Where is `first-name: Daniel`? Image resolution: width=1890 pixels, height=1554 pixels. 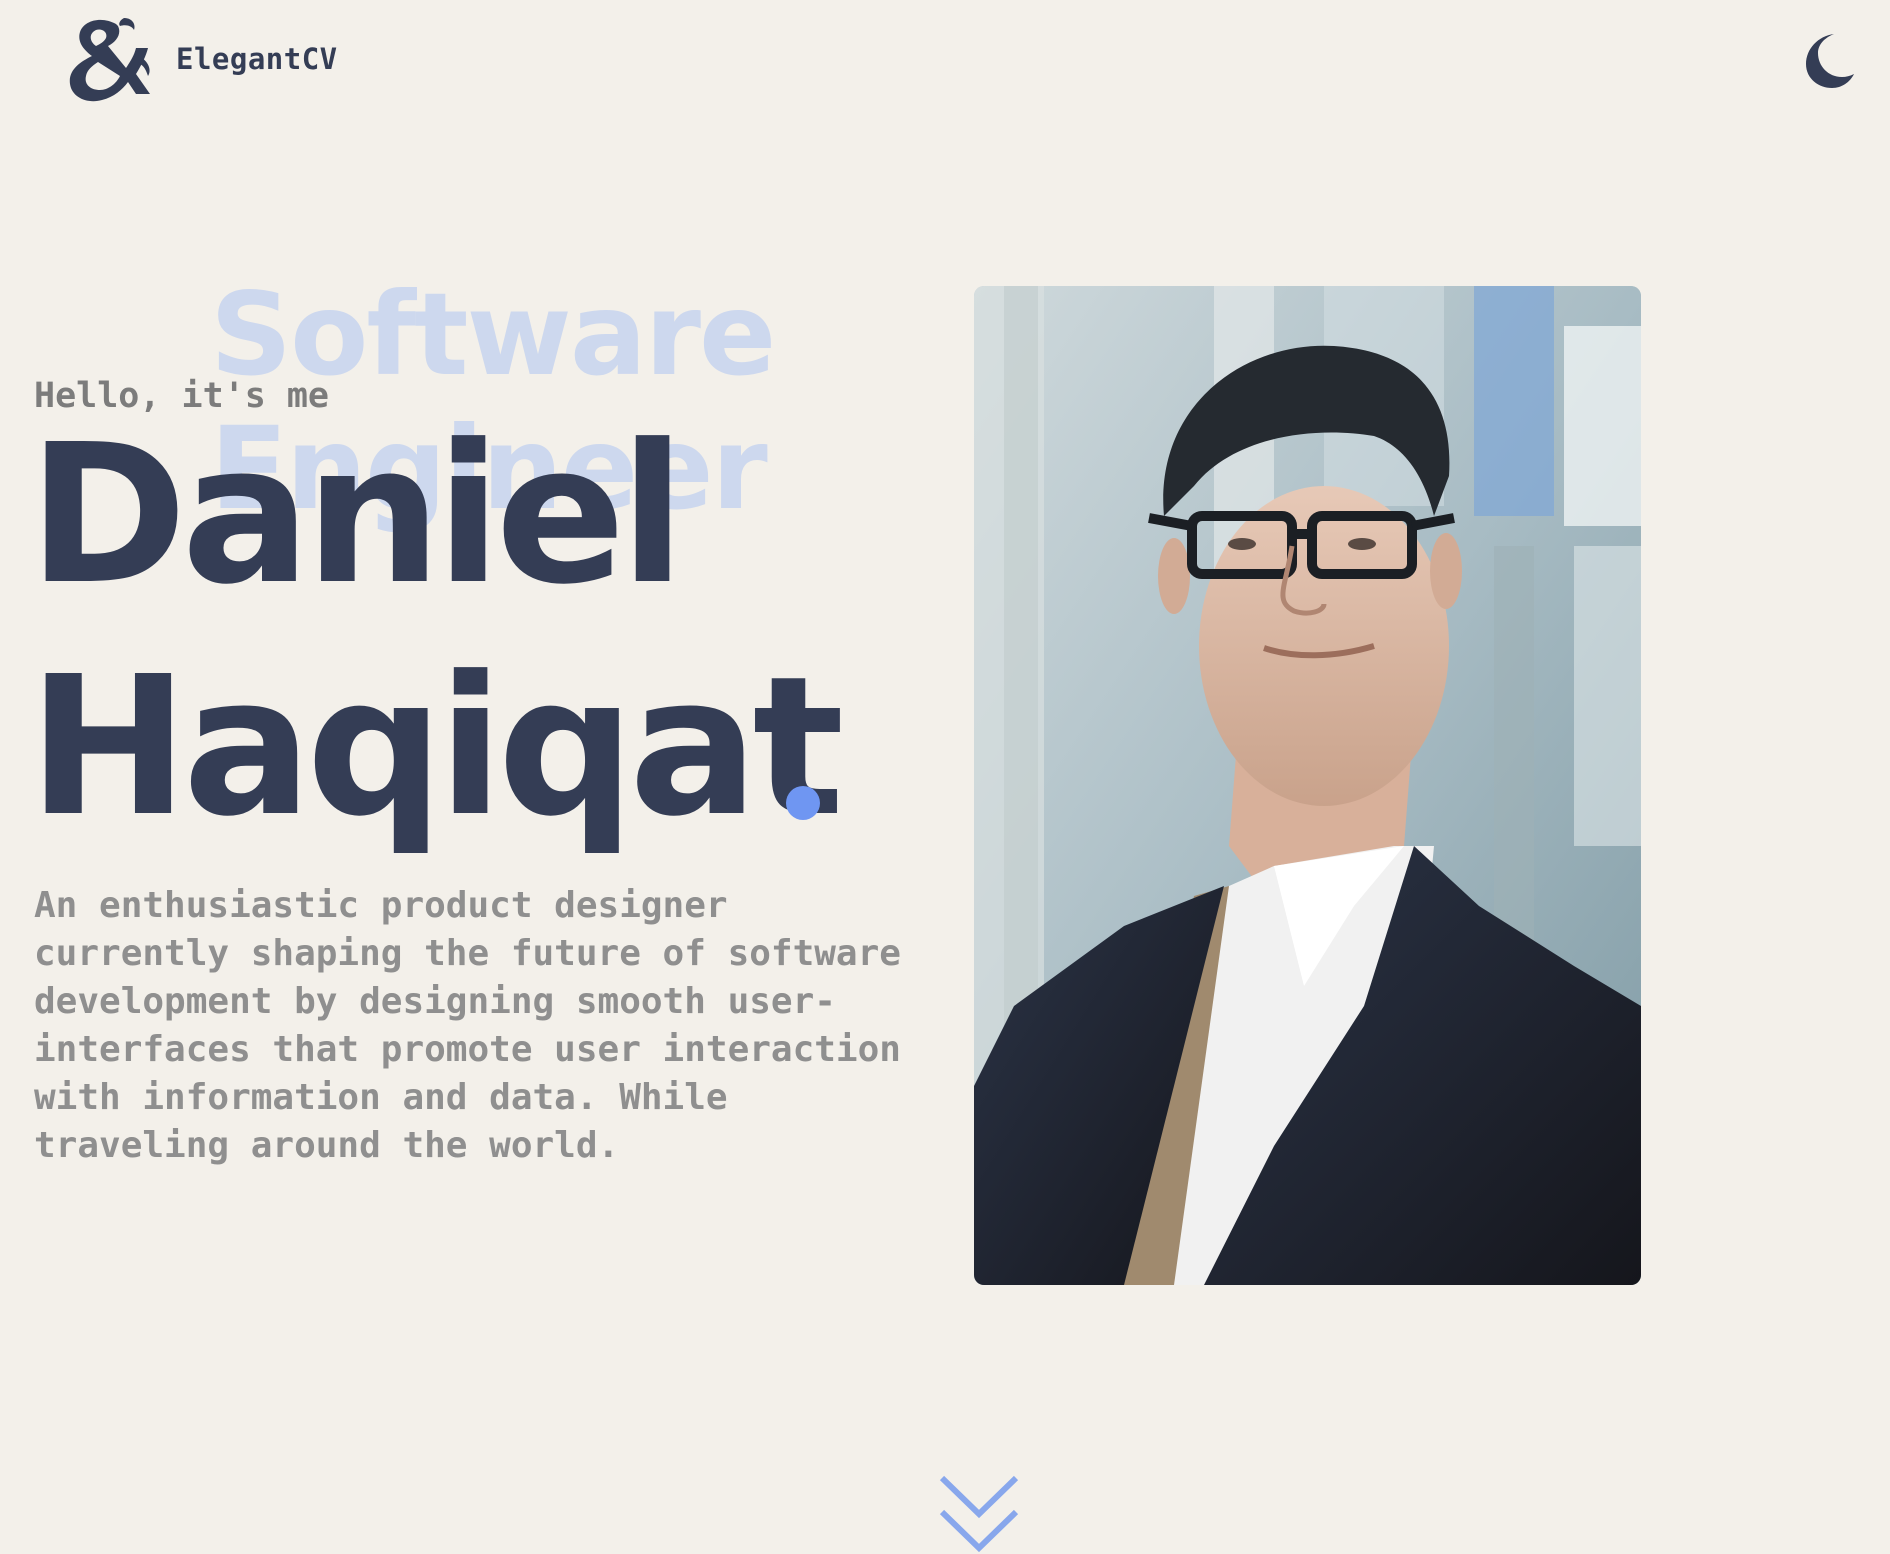
first-name: Daniel is located at coordinates (356, 515).